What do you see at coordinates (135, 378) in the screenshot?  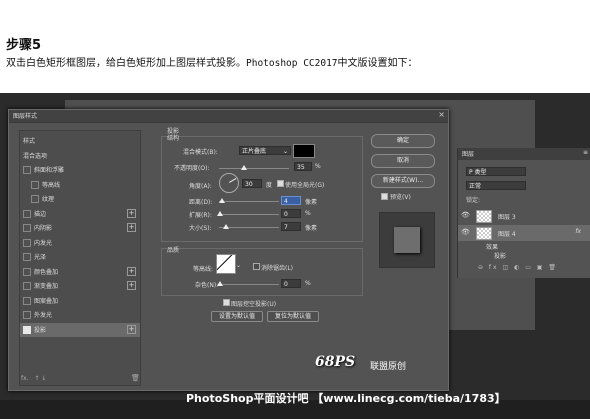 I see `trash-icon: 🗑` at bounding box center [135, 378].